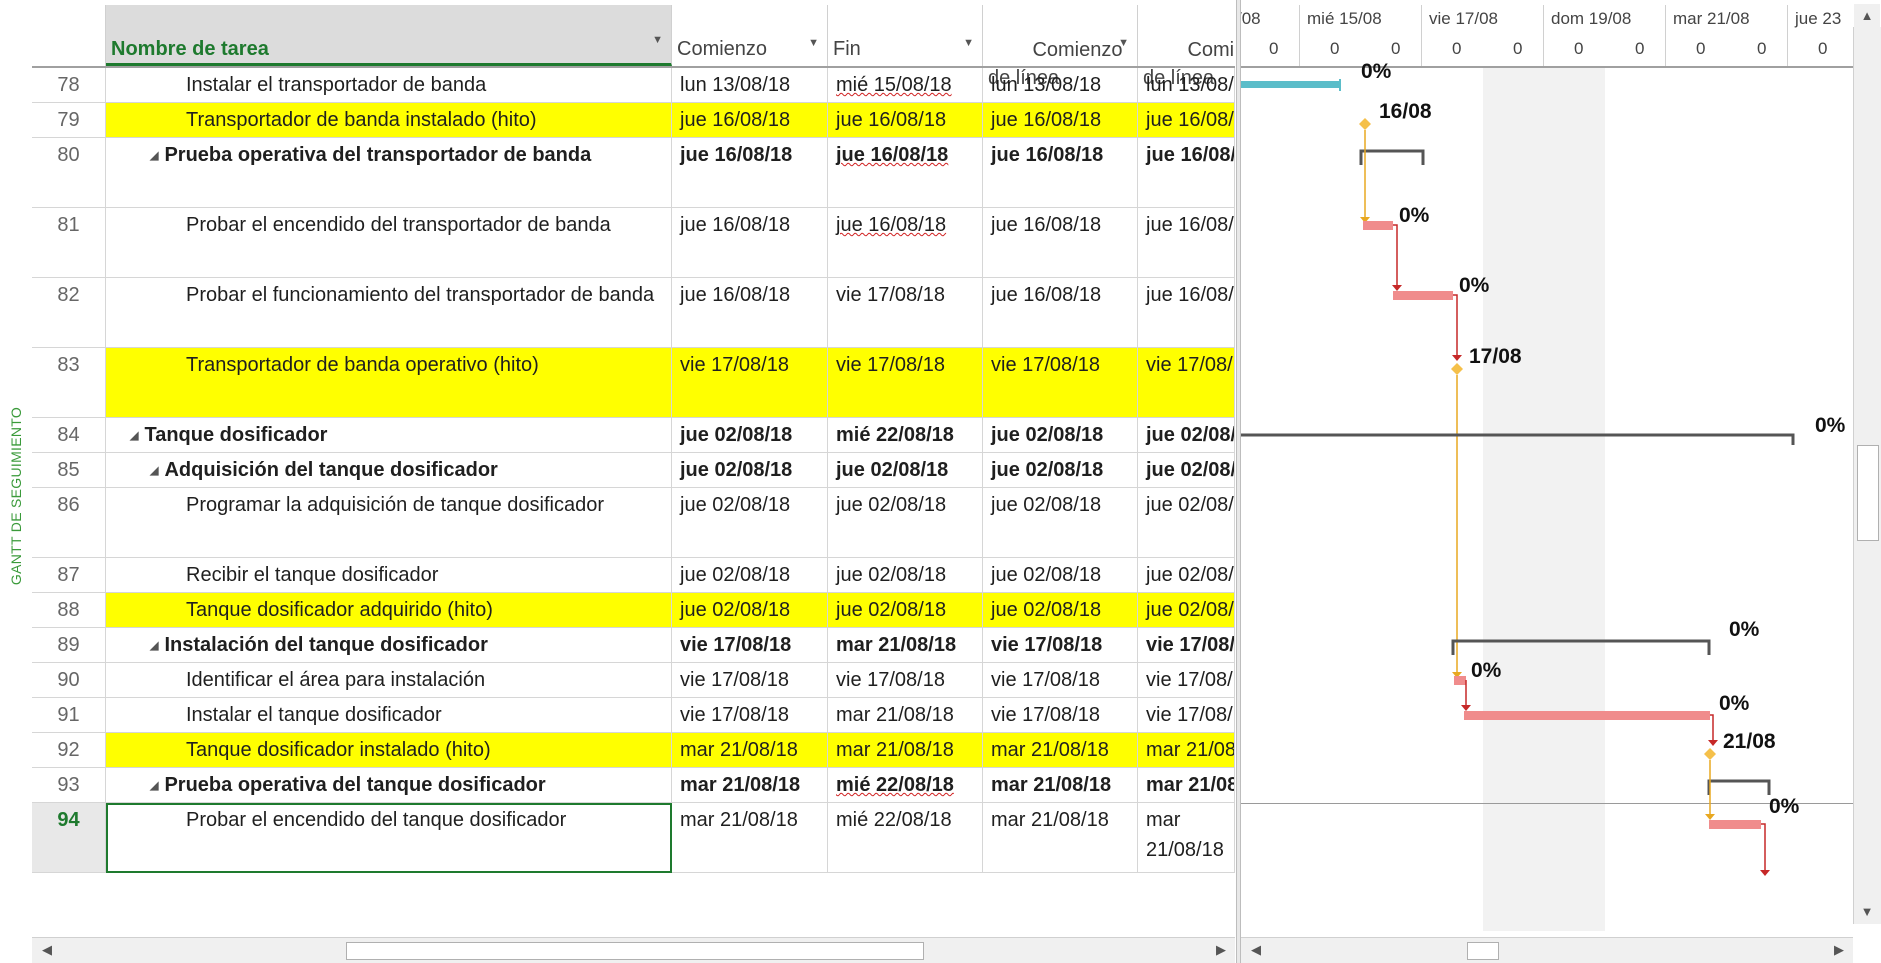 This screenshot has width=1881, height=963. Describe the element at coordinates (69, 35) in the screenshot. I see `id-column-header` at that location.